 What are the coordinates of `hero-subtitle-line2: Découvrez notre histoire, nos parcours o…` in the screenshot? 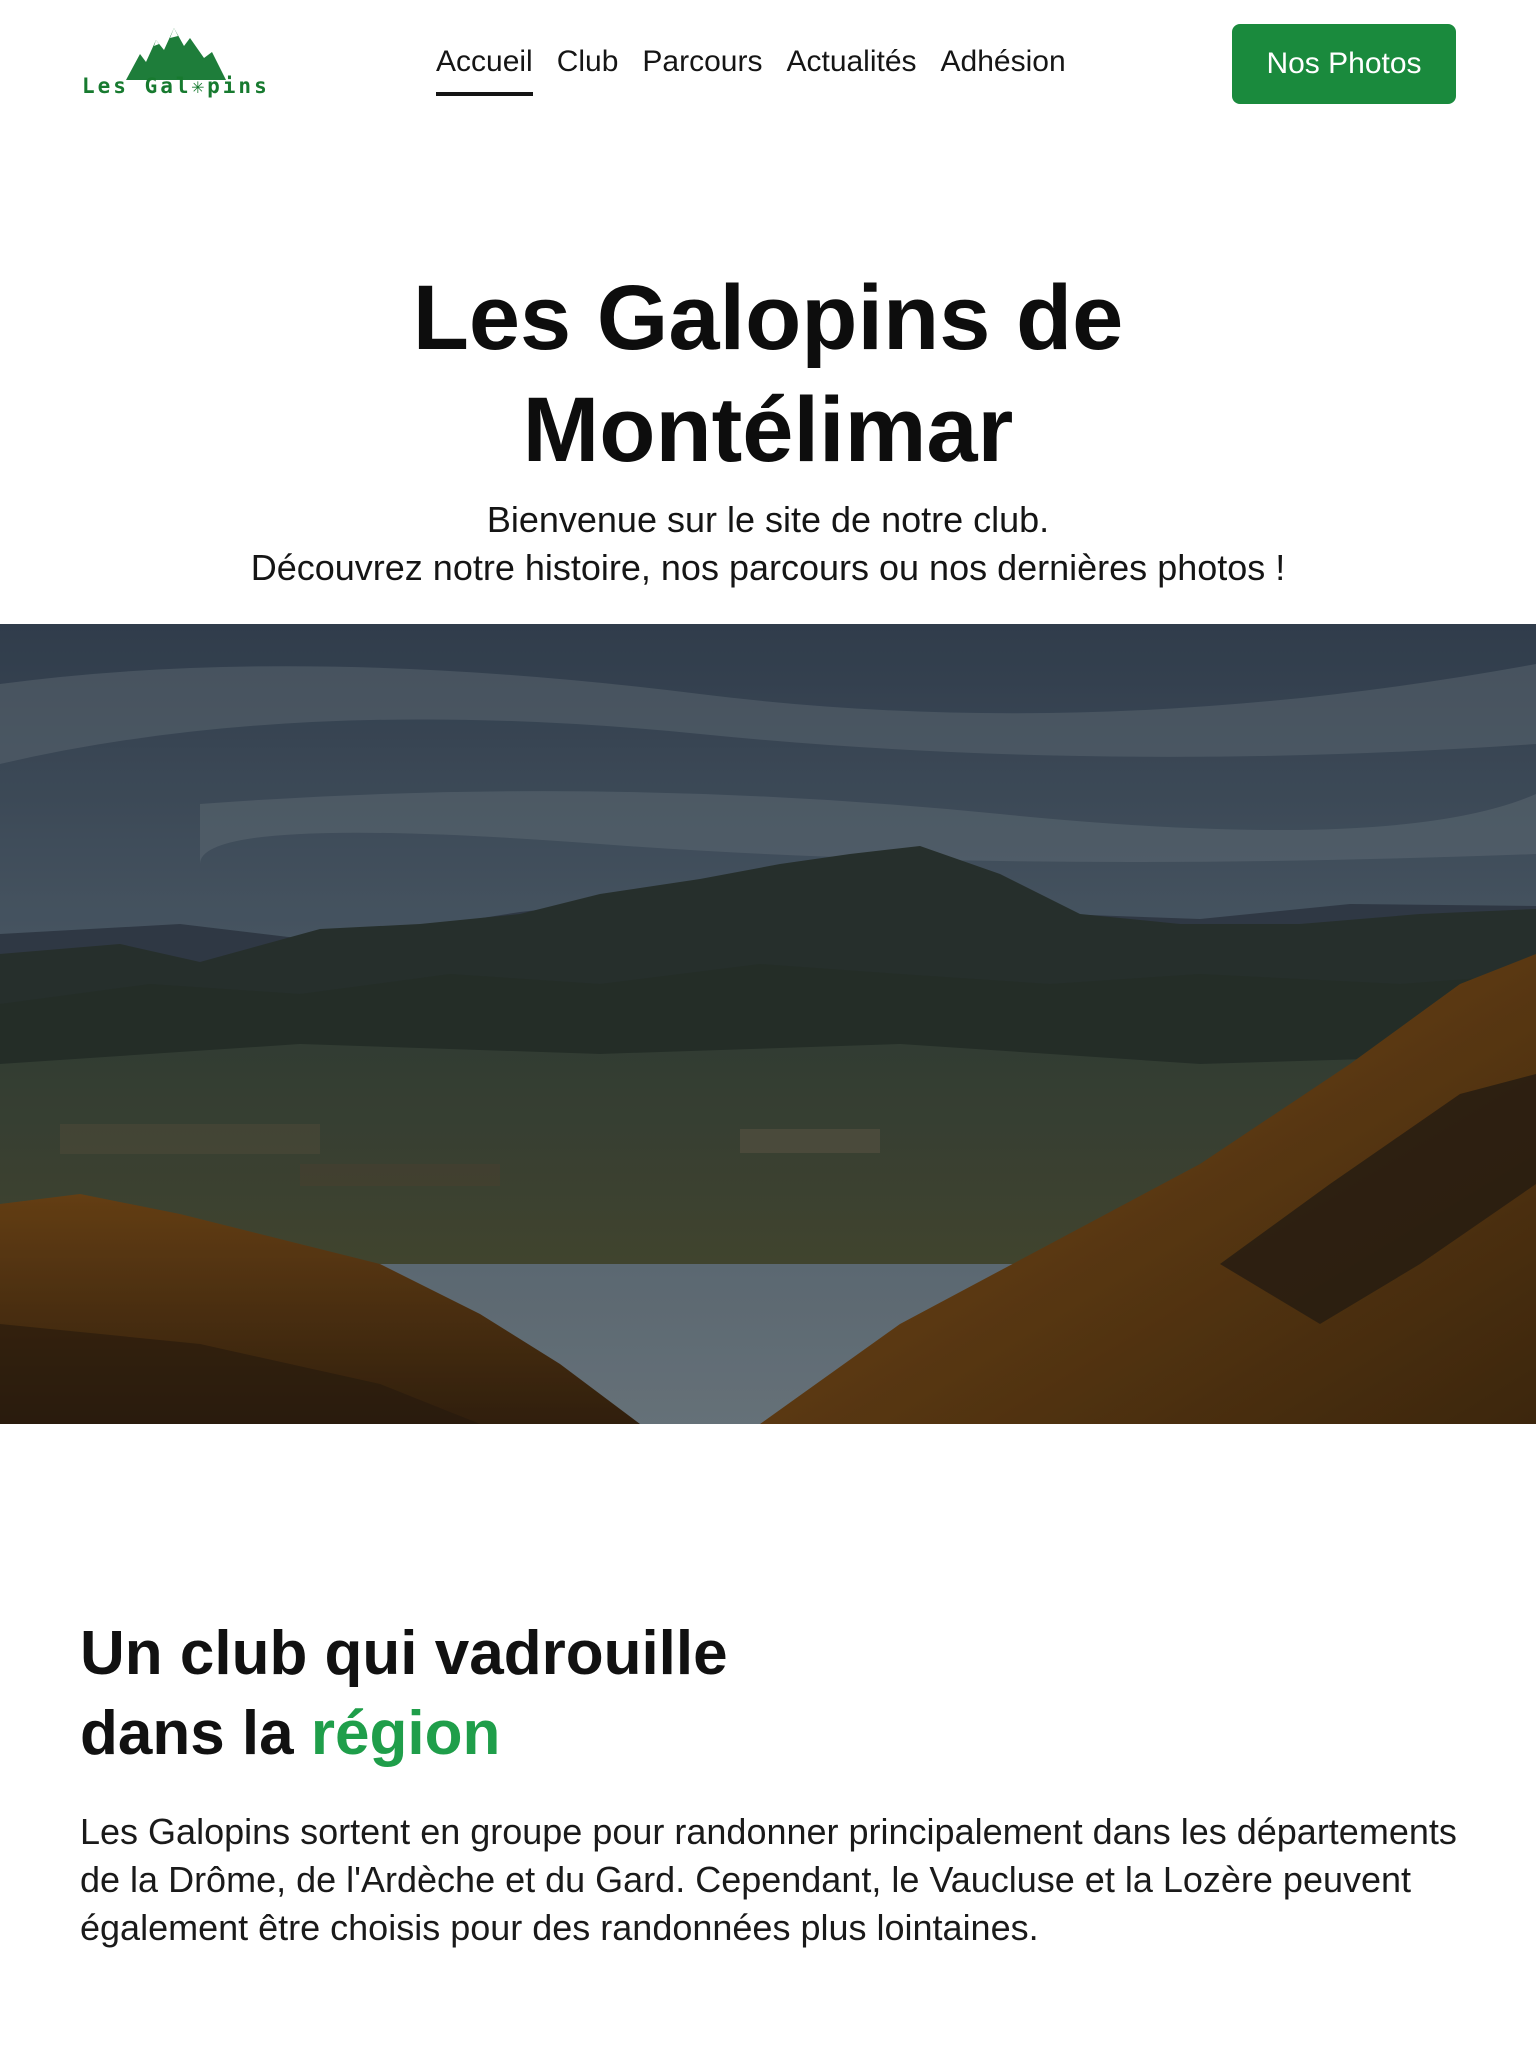 It's located at (768, 567).